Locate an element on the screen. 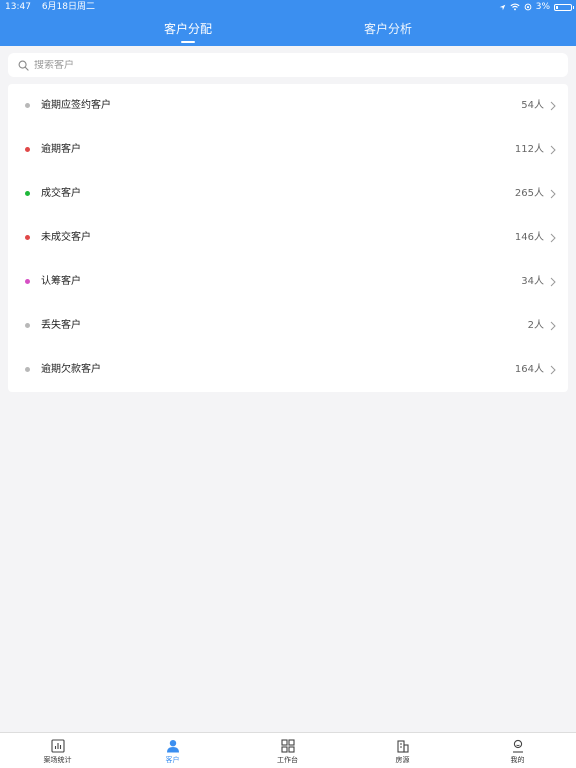 This screenshot has width=576, height=768. tab-label: 客户分配 is located at coordinates (187, 29).